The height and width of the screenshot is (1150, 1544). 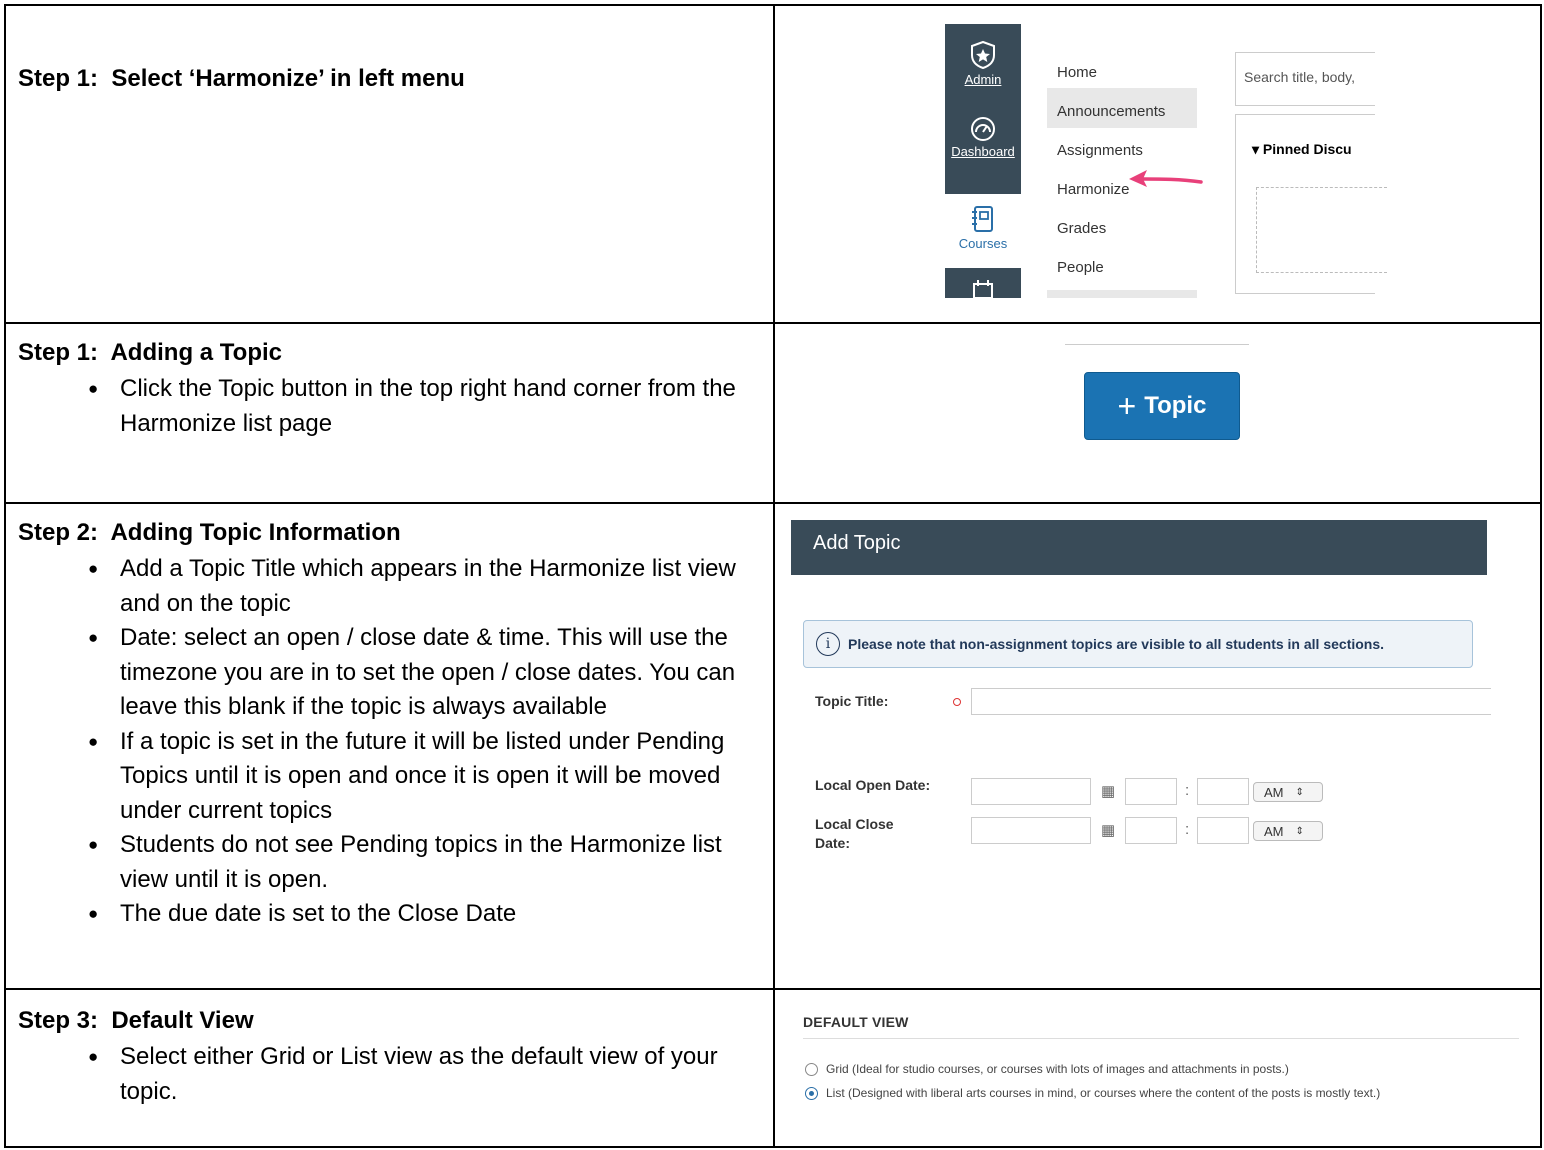 I want to click on required-indicator, so click(x=957, y=702).